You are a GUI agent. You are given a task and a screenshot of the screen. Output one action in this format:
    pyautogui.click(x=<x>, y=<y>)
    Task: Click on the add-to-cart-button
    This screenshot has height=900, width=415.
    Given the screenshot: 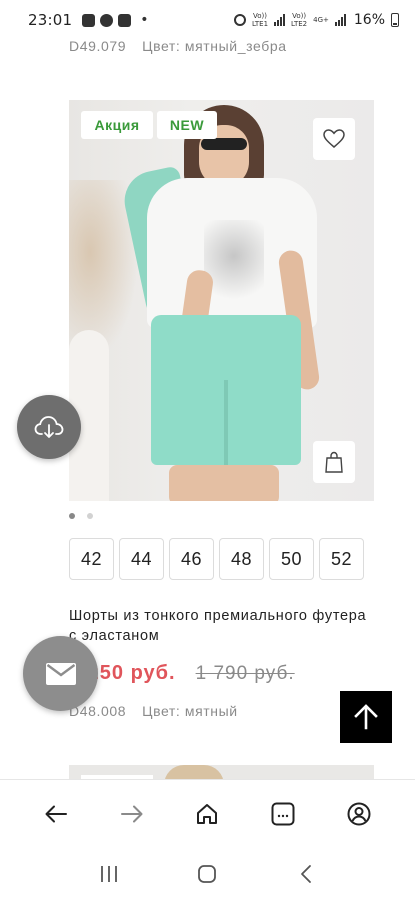 What is the action you would take?
    pyautogui.click(x=334, y=462)
    